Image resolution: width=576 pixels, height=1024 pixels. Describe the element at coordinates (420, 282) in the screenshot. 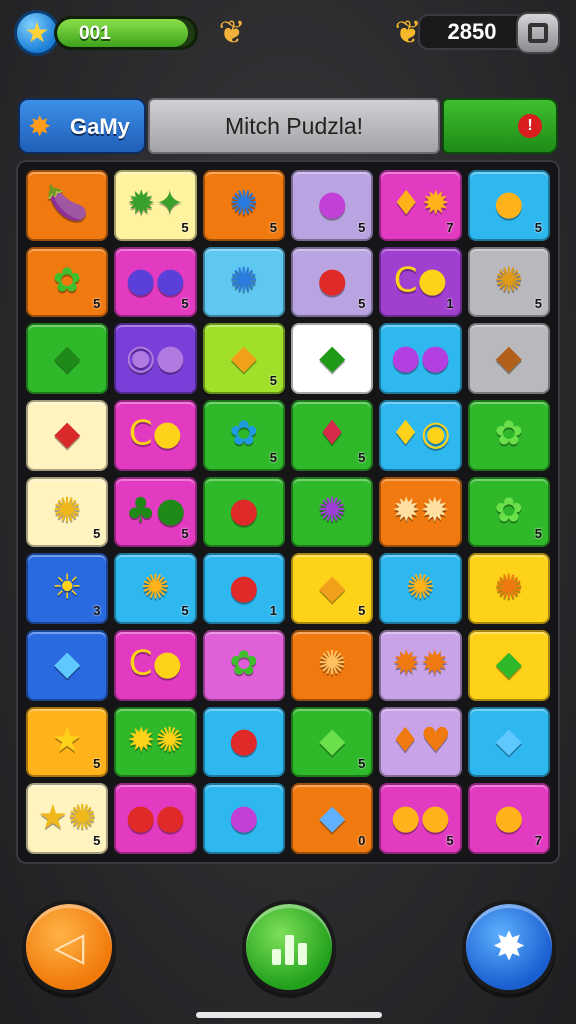

I see `board-tile: C● 1` at that location.